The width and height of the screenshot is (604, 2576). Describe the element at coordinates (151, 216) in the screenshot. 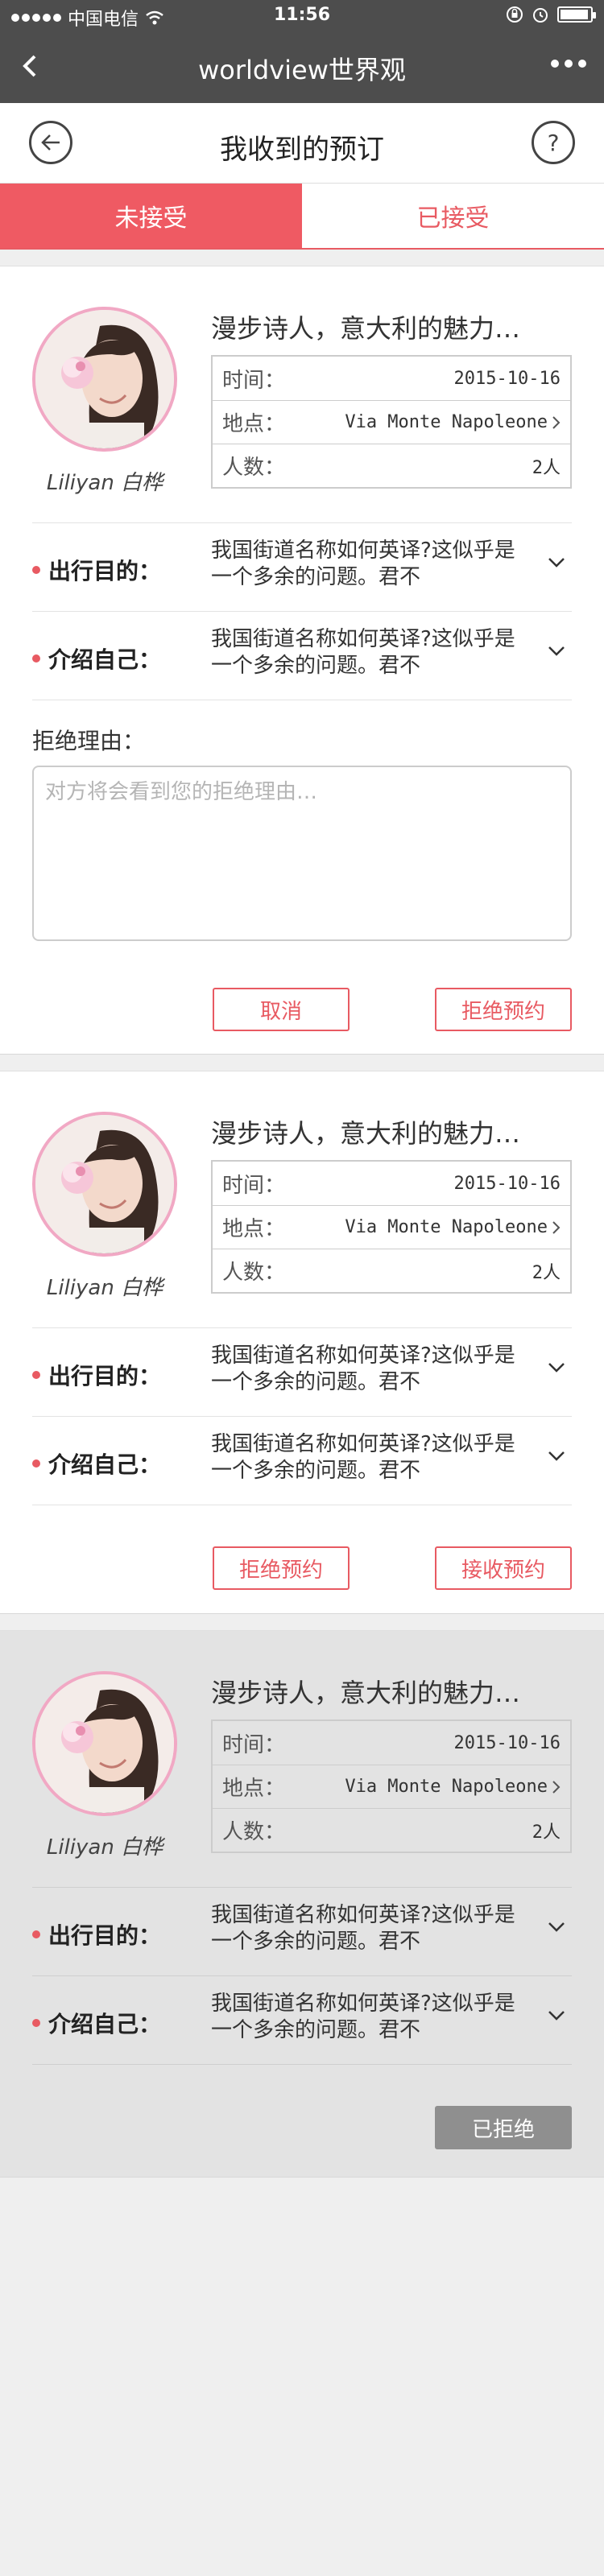

I see `tab-not-accepted: 未接受` at that location.